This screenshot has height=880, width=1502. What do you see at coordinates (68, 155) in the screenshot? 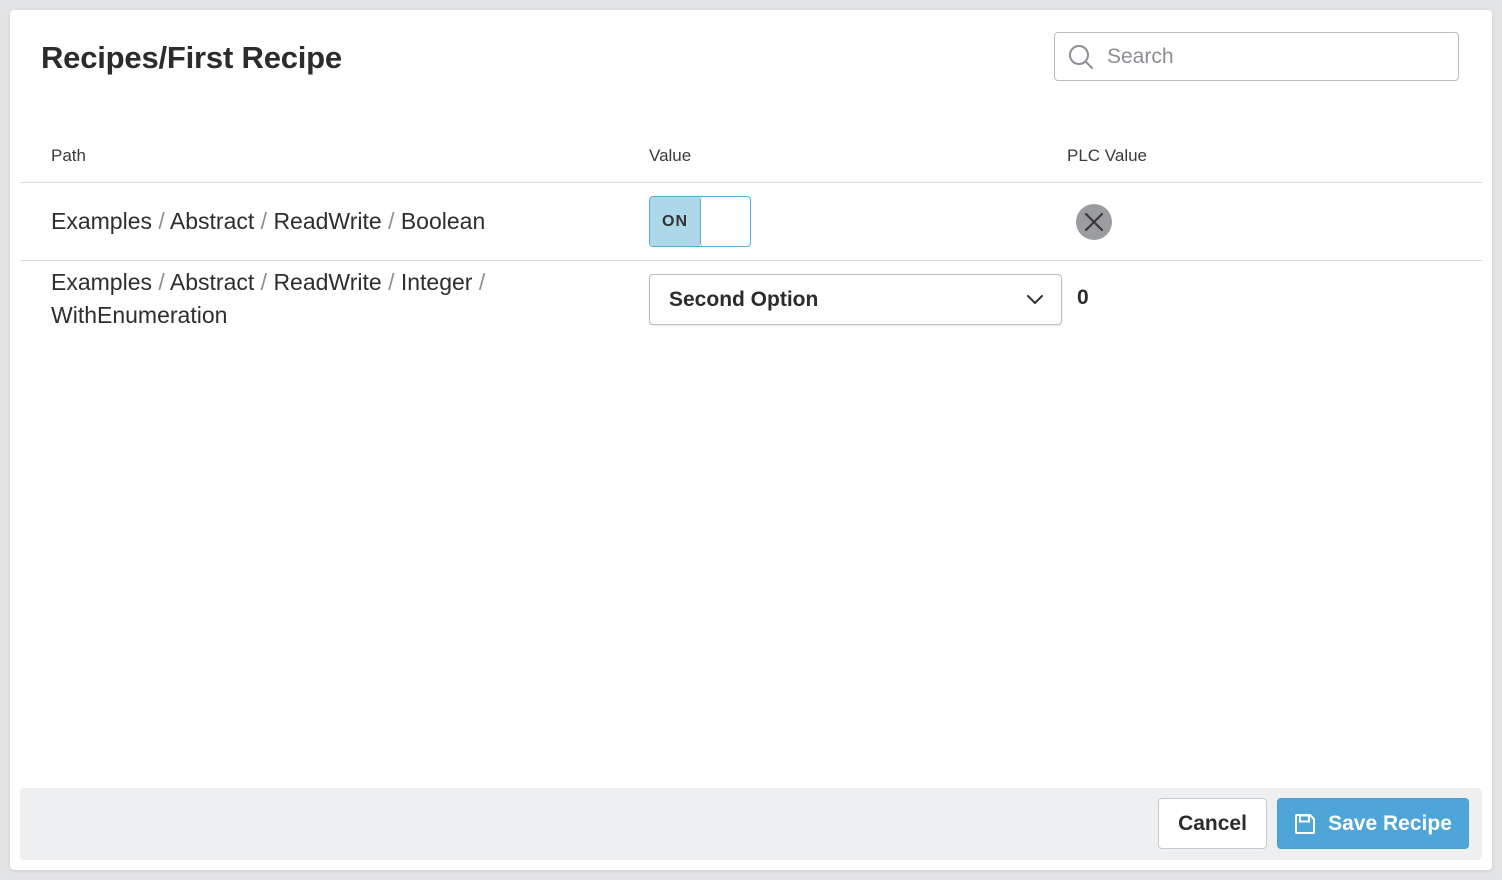
I see `column-header-path: Path` at bounding box center [68, 155].